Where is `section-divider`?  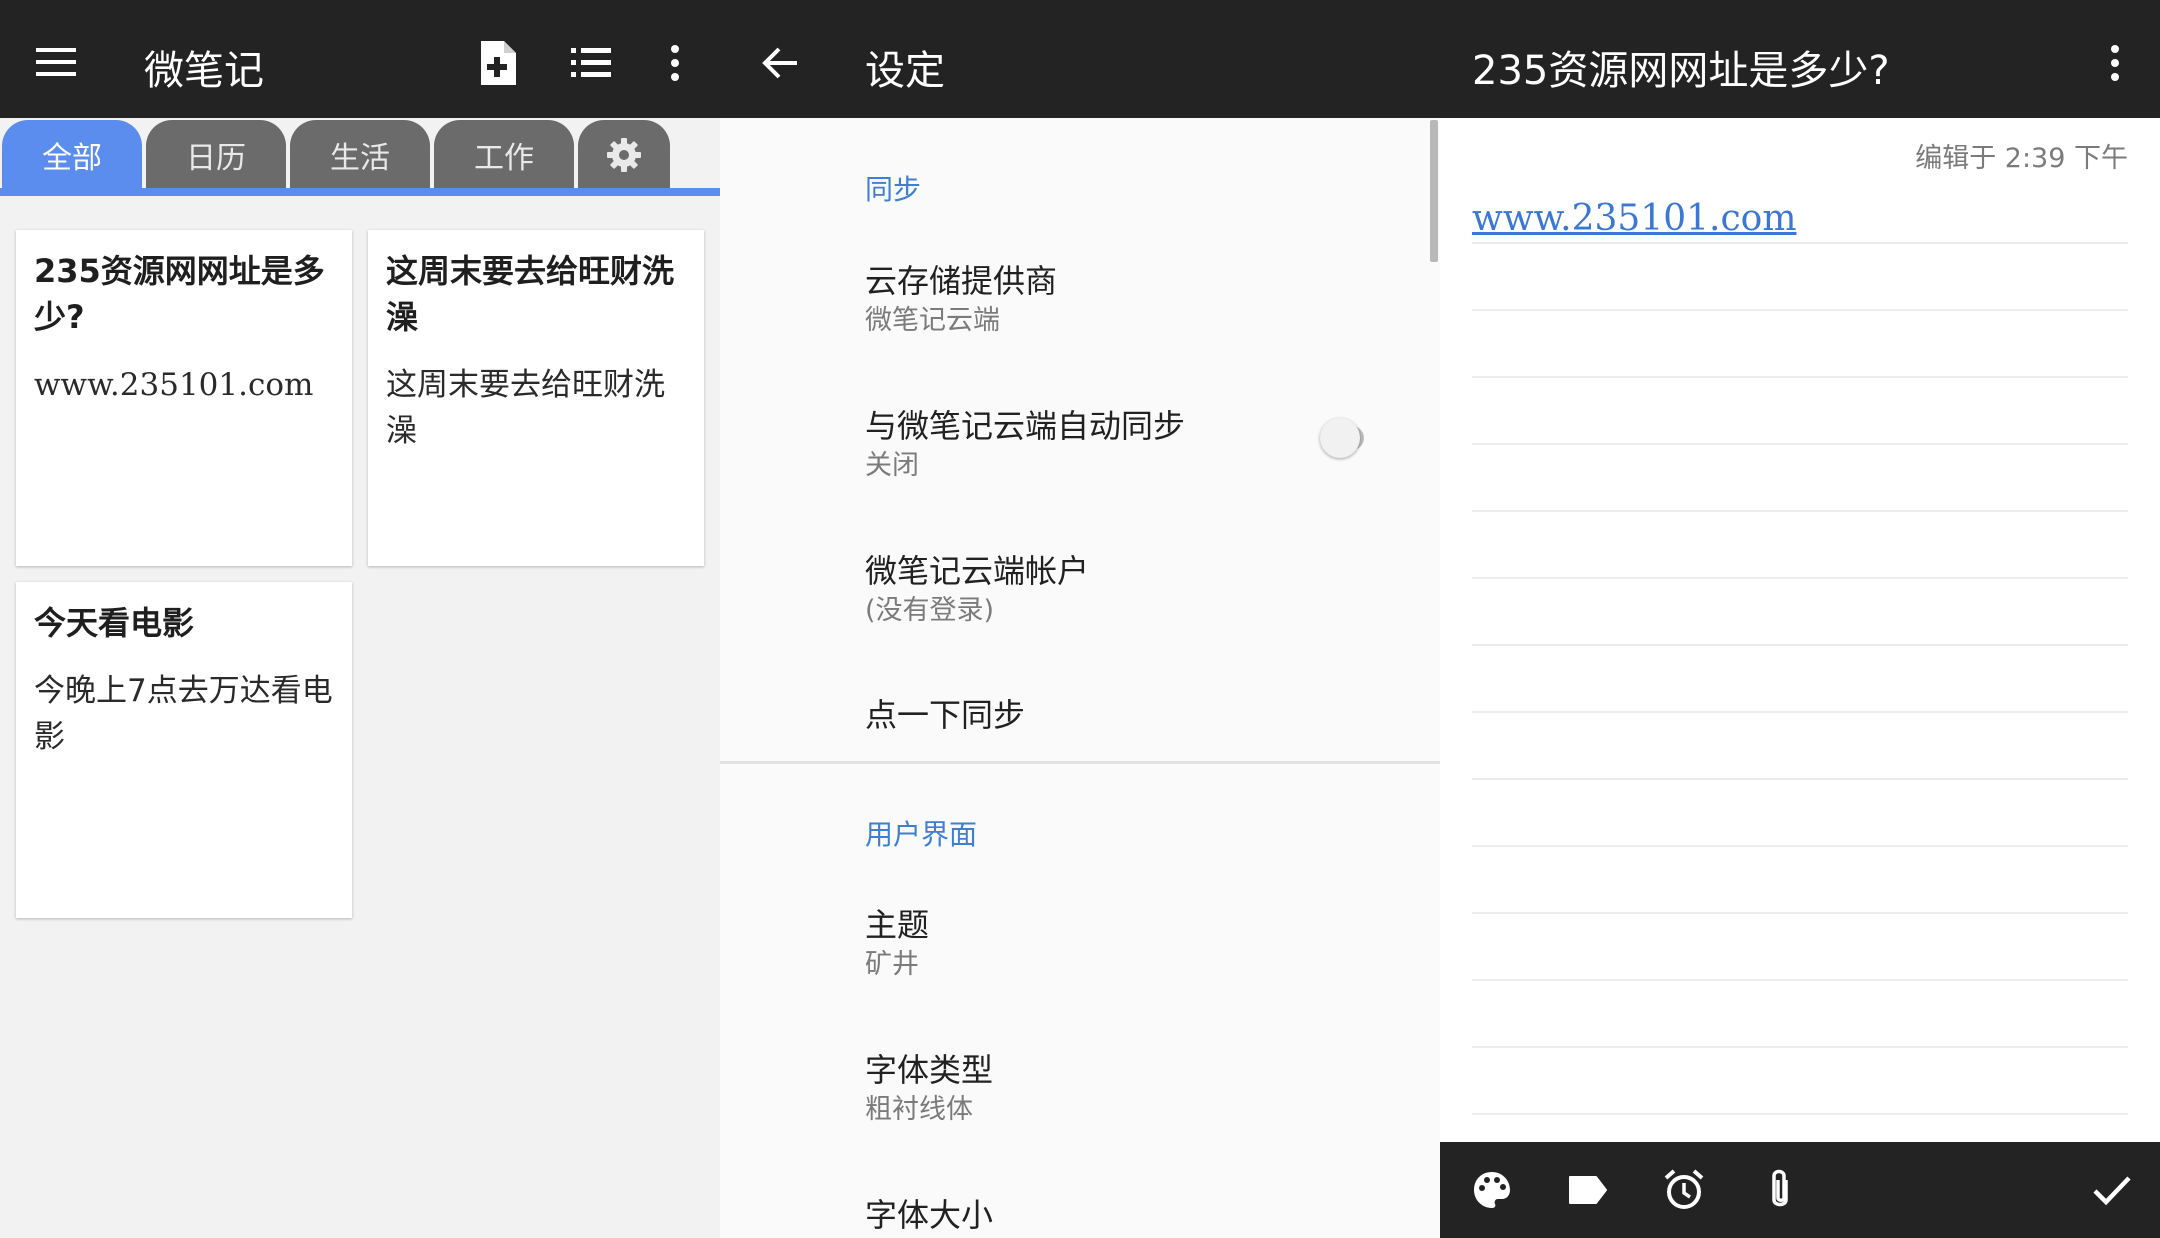 section-divider is located at coordinates (1080, 762).